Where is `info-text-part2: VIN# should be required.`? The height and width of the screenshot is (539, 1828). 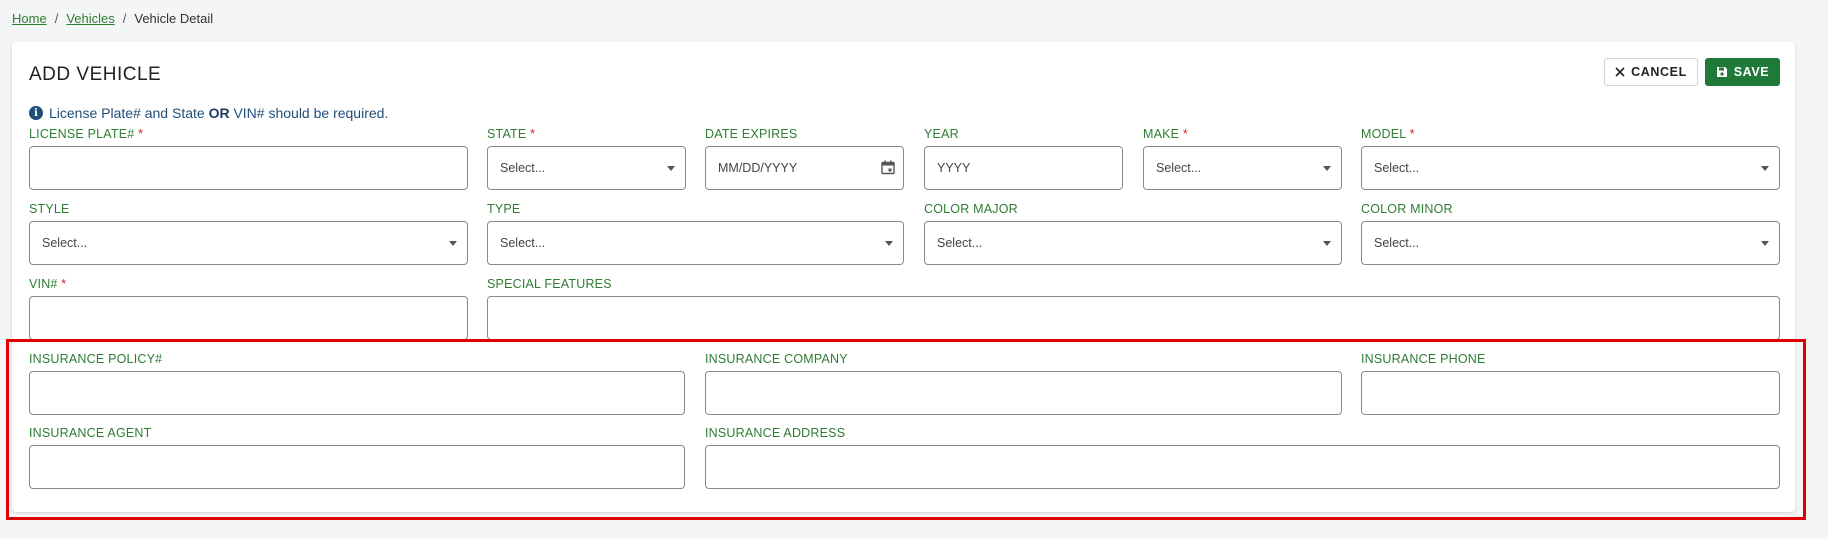 info-text-part2: VIN# should be required. is located at coordinates (309, 113).